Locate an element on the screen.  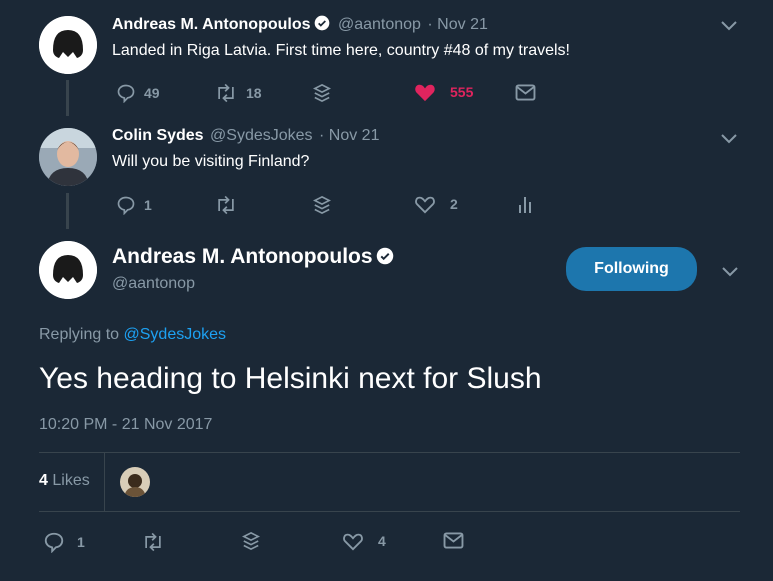
liker-avatar is located at coordinates (135, 482).